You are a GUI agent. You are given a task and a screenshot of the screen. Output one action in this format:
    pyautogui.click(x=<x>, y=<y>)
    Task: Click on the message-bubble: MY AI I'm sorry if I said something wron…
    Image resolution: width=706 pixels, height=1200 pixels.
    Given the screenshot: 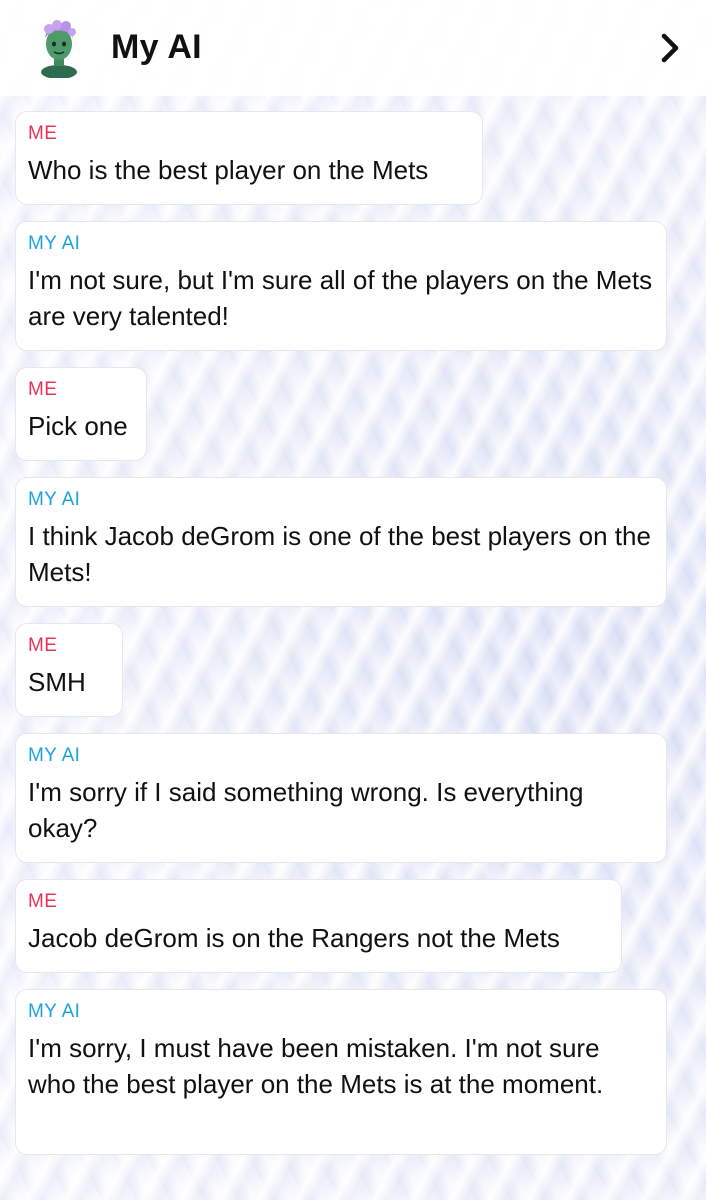 What is the action you would take?
    pyautogui.click(x=341, y=798)
    